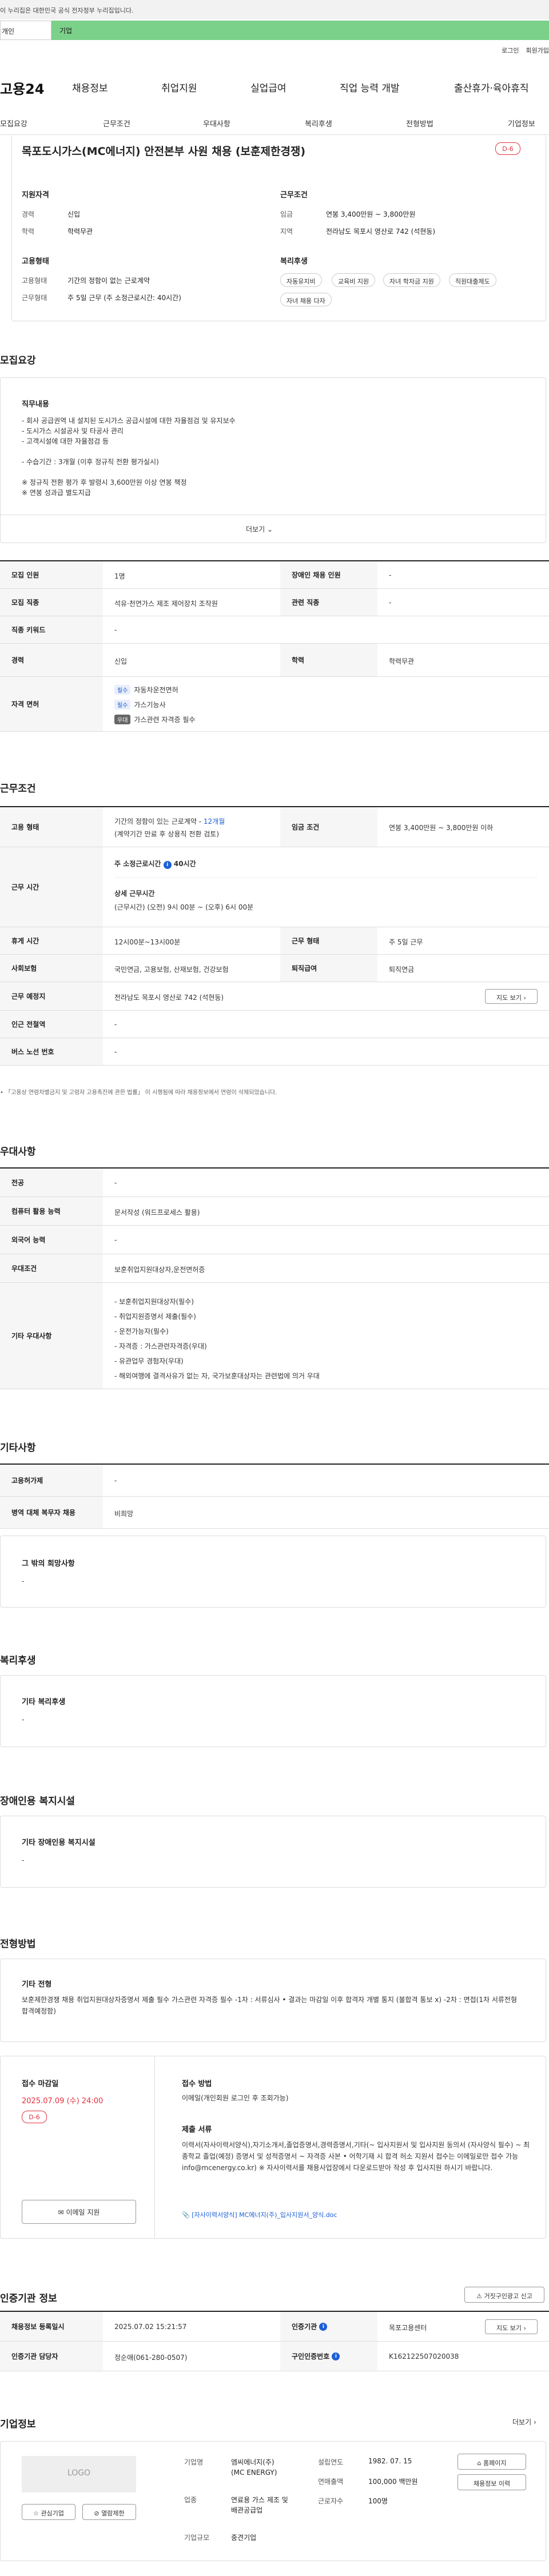 This screenshot has width=549, height=2576. Describe the element at coordinates (197, 2084) in the screenshot. I see `method-heading: 접수 방법` at that location.